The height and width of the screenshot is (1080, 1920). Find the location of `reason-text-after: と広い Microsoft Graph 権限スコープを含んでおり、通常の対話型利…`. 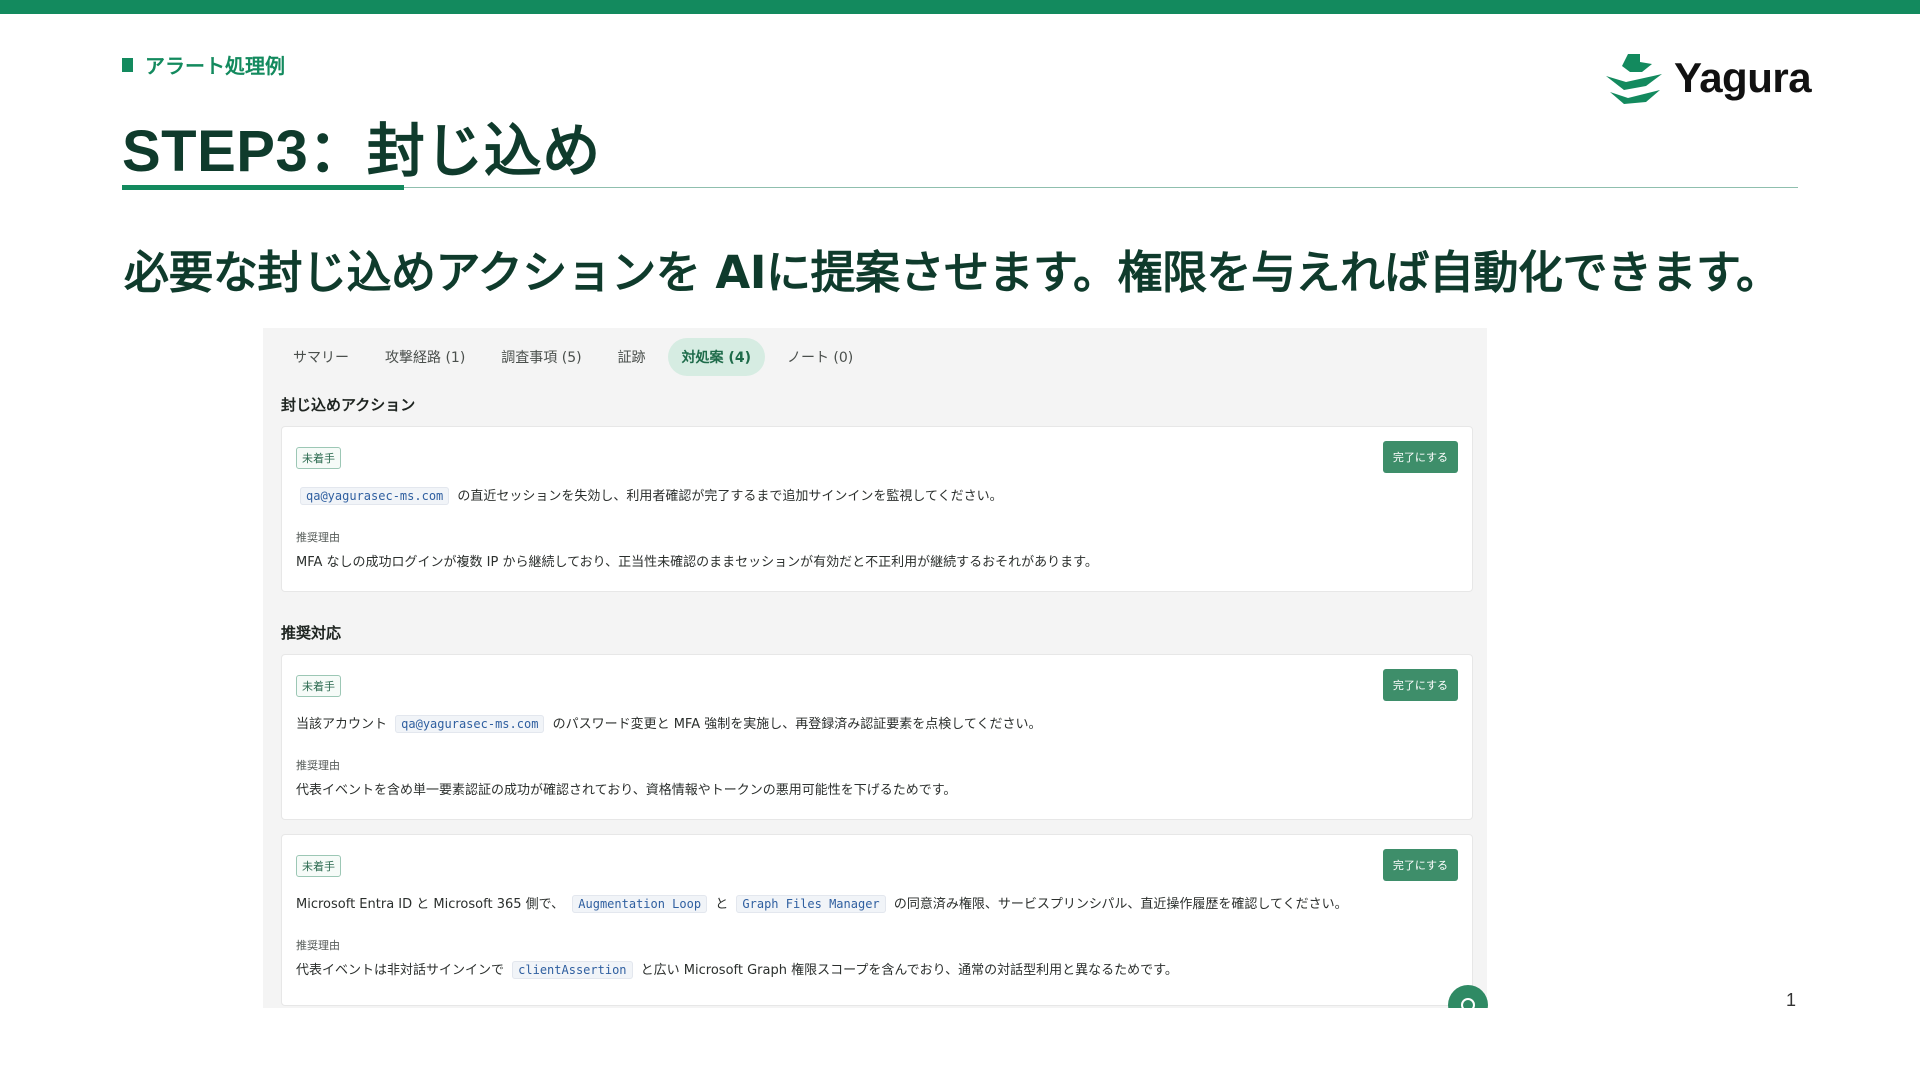

reason-text-after: と広い Microsoft Graph 権限スコープを含んでおり、通常の対話型利… is located at coordinates (909, 970).